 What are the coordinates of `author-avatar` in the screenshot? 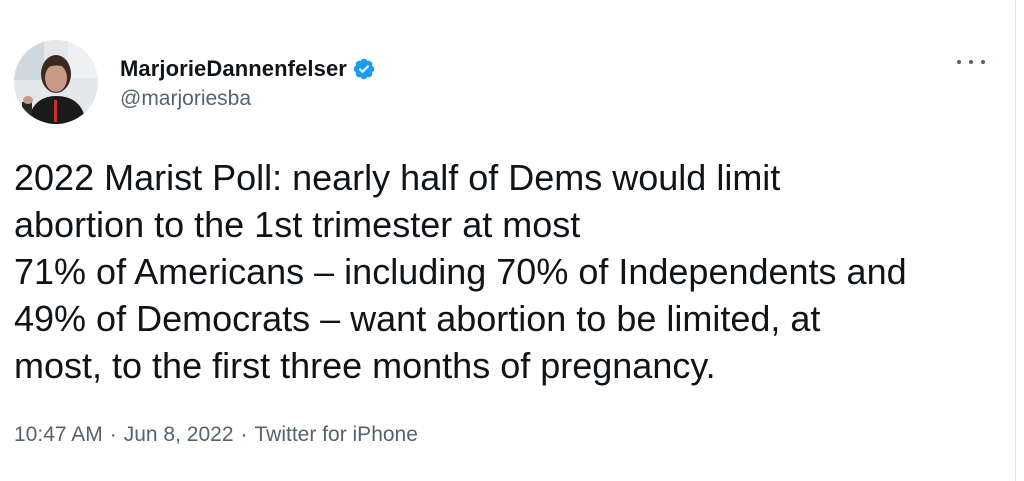 It's located at (56, 82).